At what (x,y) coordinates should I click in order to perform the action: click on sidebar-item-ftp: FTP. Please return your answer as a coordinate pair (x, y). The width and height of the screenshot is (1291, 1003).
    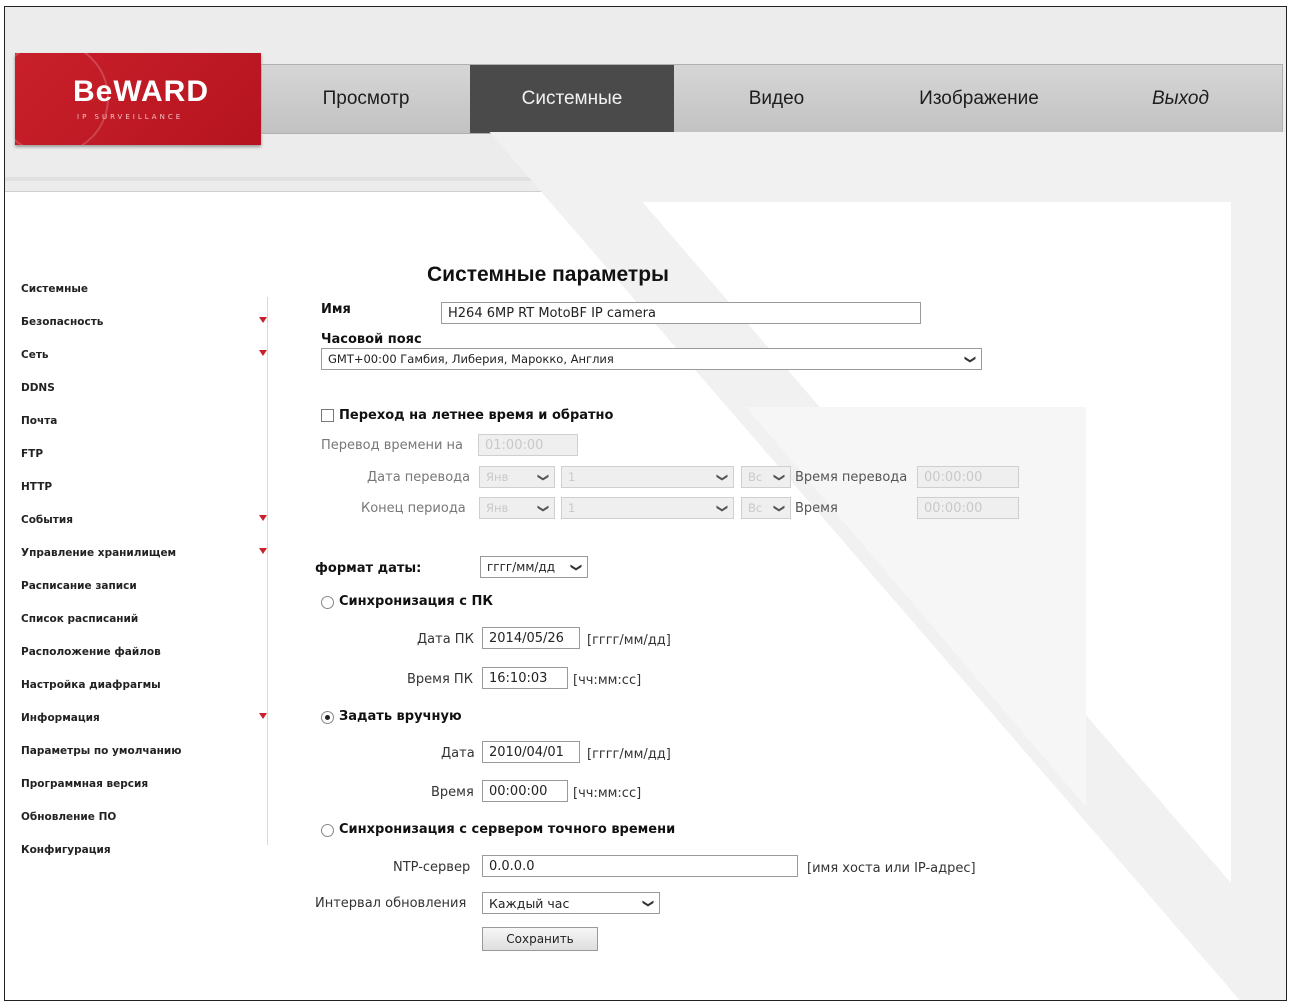
    Looking at the image, I should click on (146, 453).